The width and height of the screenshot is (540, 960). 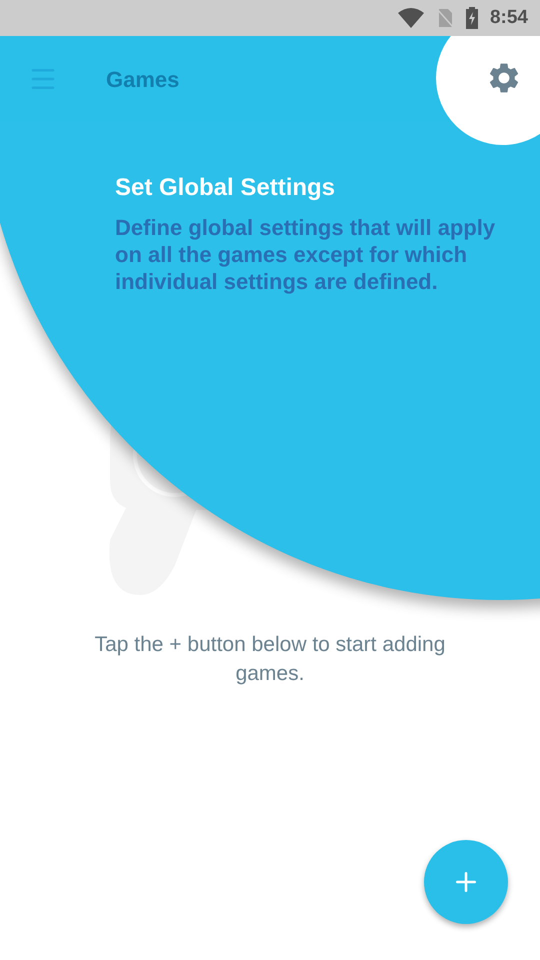 What do you see at coordinates (143, 80) in the screenshot?
I see `app-title: Games` at bounding box center [143, 80].